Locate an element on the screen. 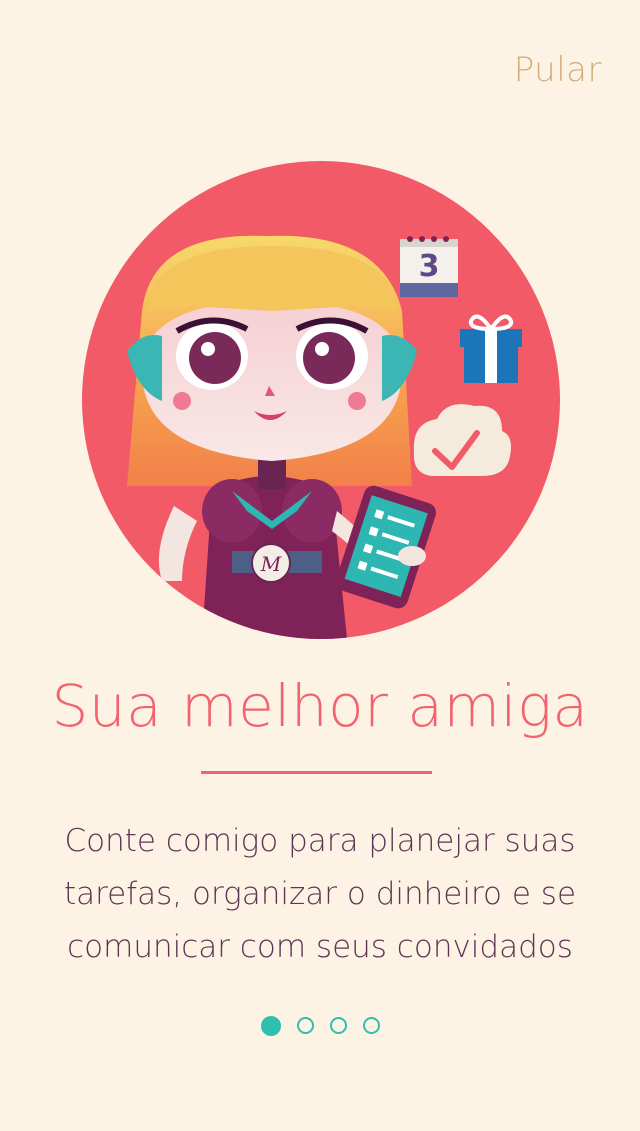  description-line: Conte comigo para planejar suas is located at coordinates (320, 841).